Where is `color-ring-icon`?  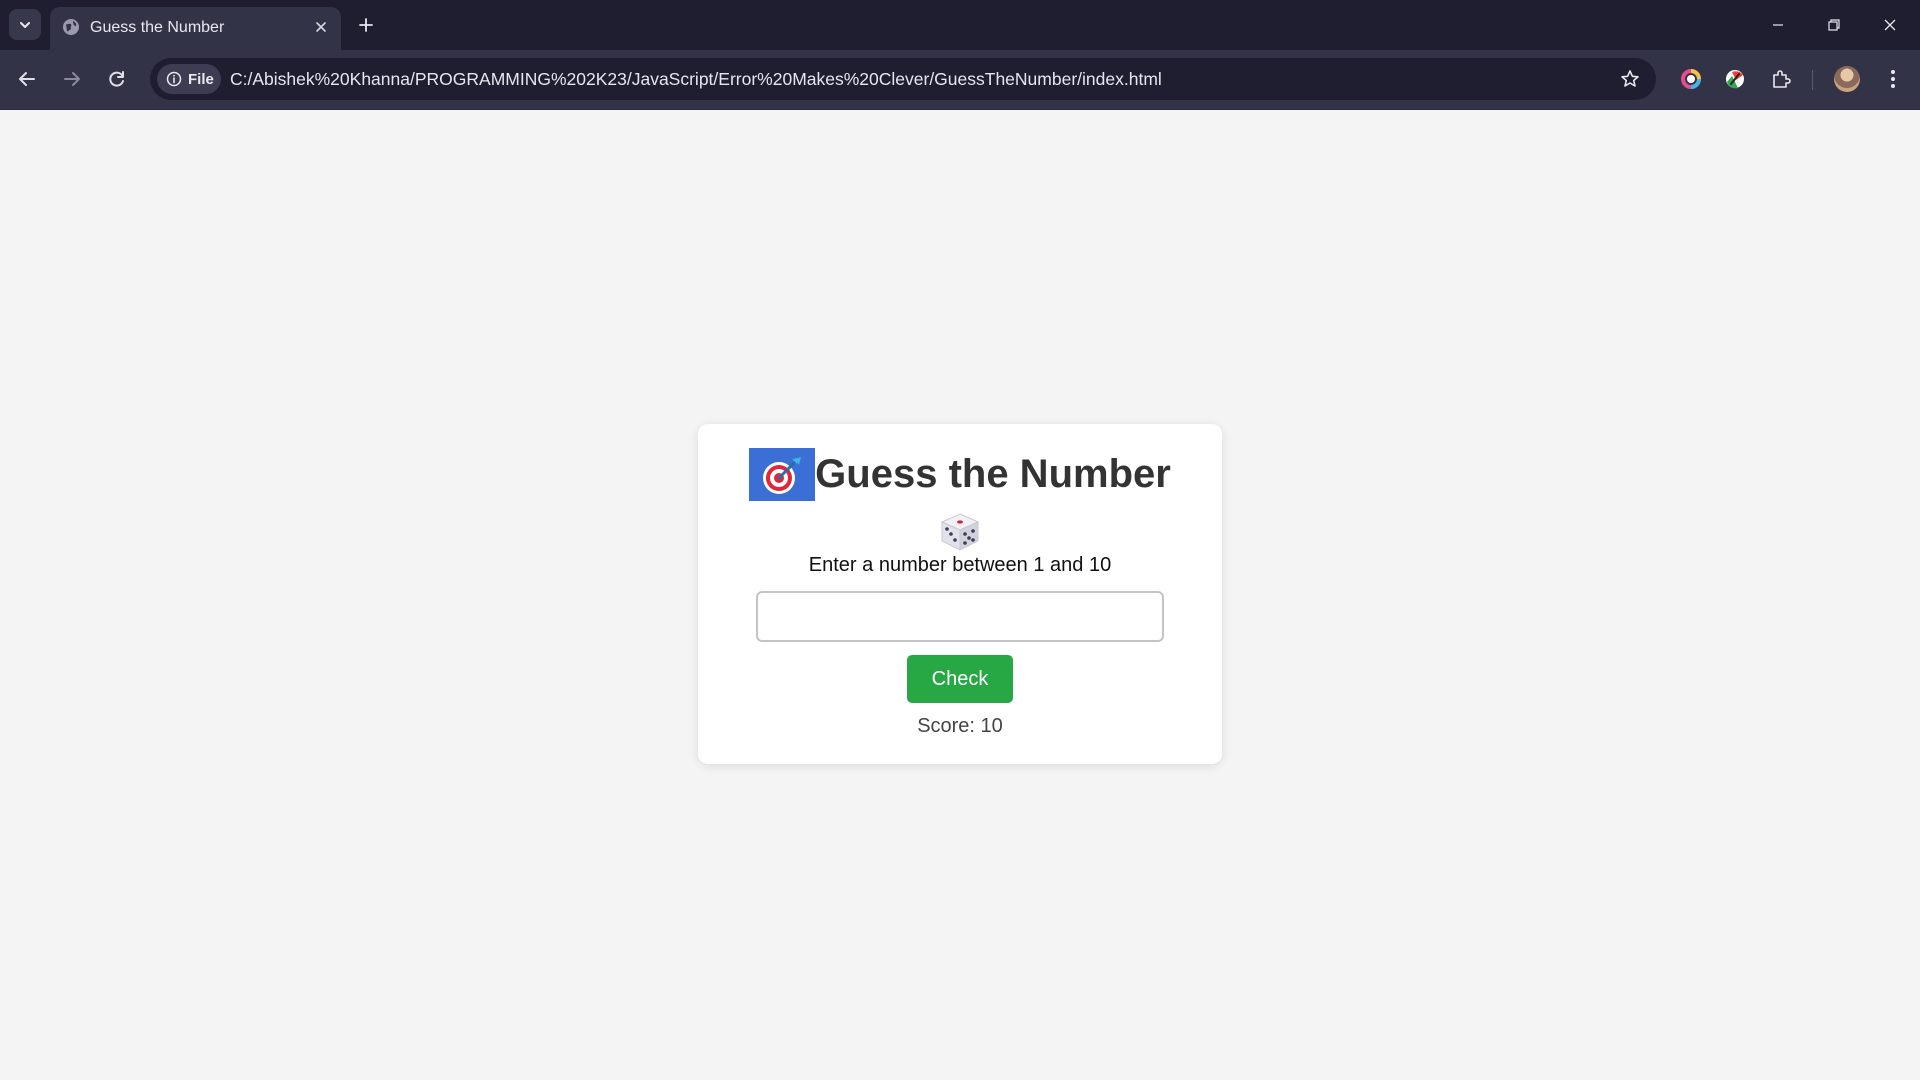 color-ring-icon is located at coordinates (1691, 79).